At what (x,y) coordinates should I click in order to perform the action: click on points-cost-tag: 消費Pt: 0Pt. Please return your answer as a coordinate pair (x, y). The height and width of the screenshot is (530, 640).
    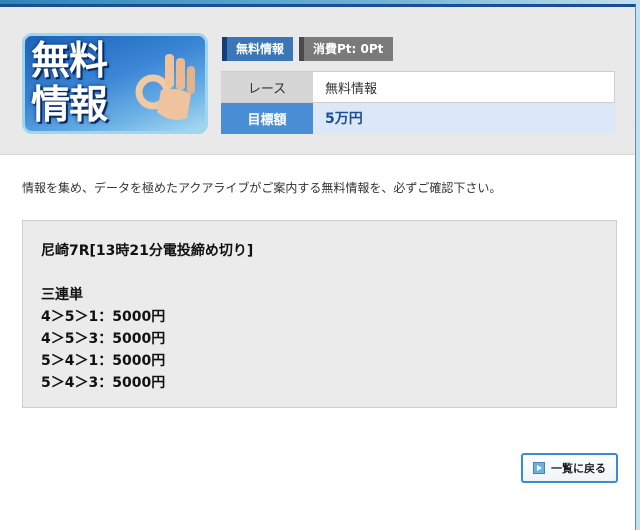
    Looking at the image, I should click on (346, 49).